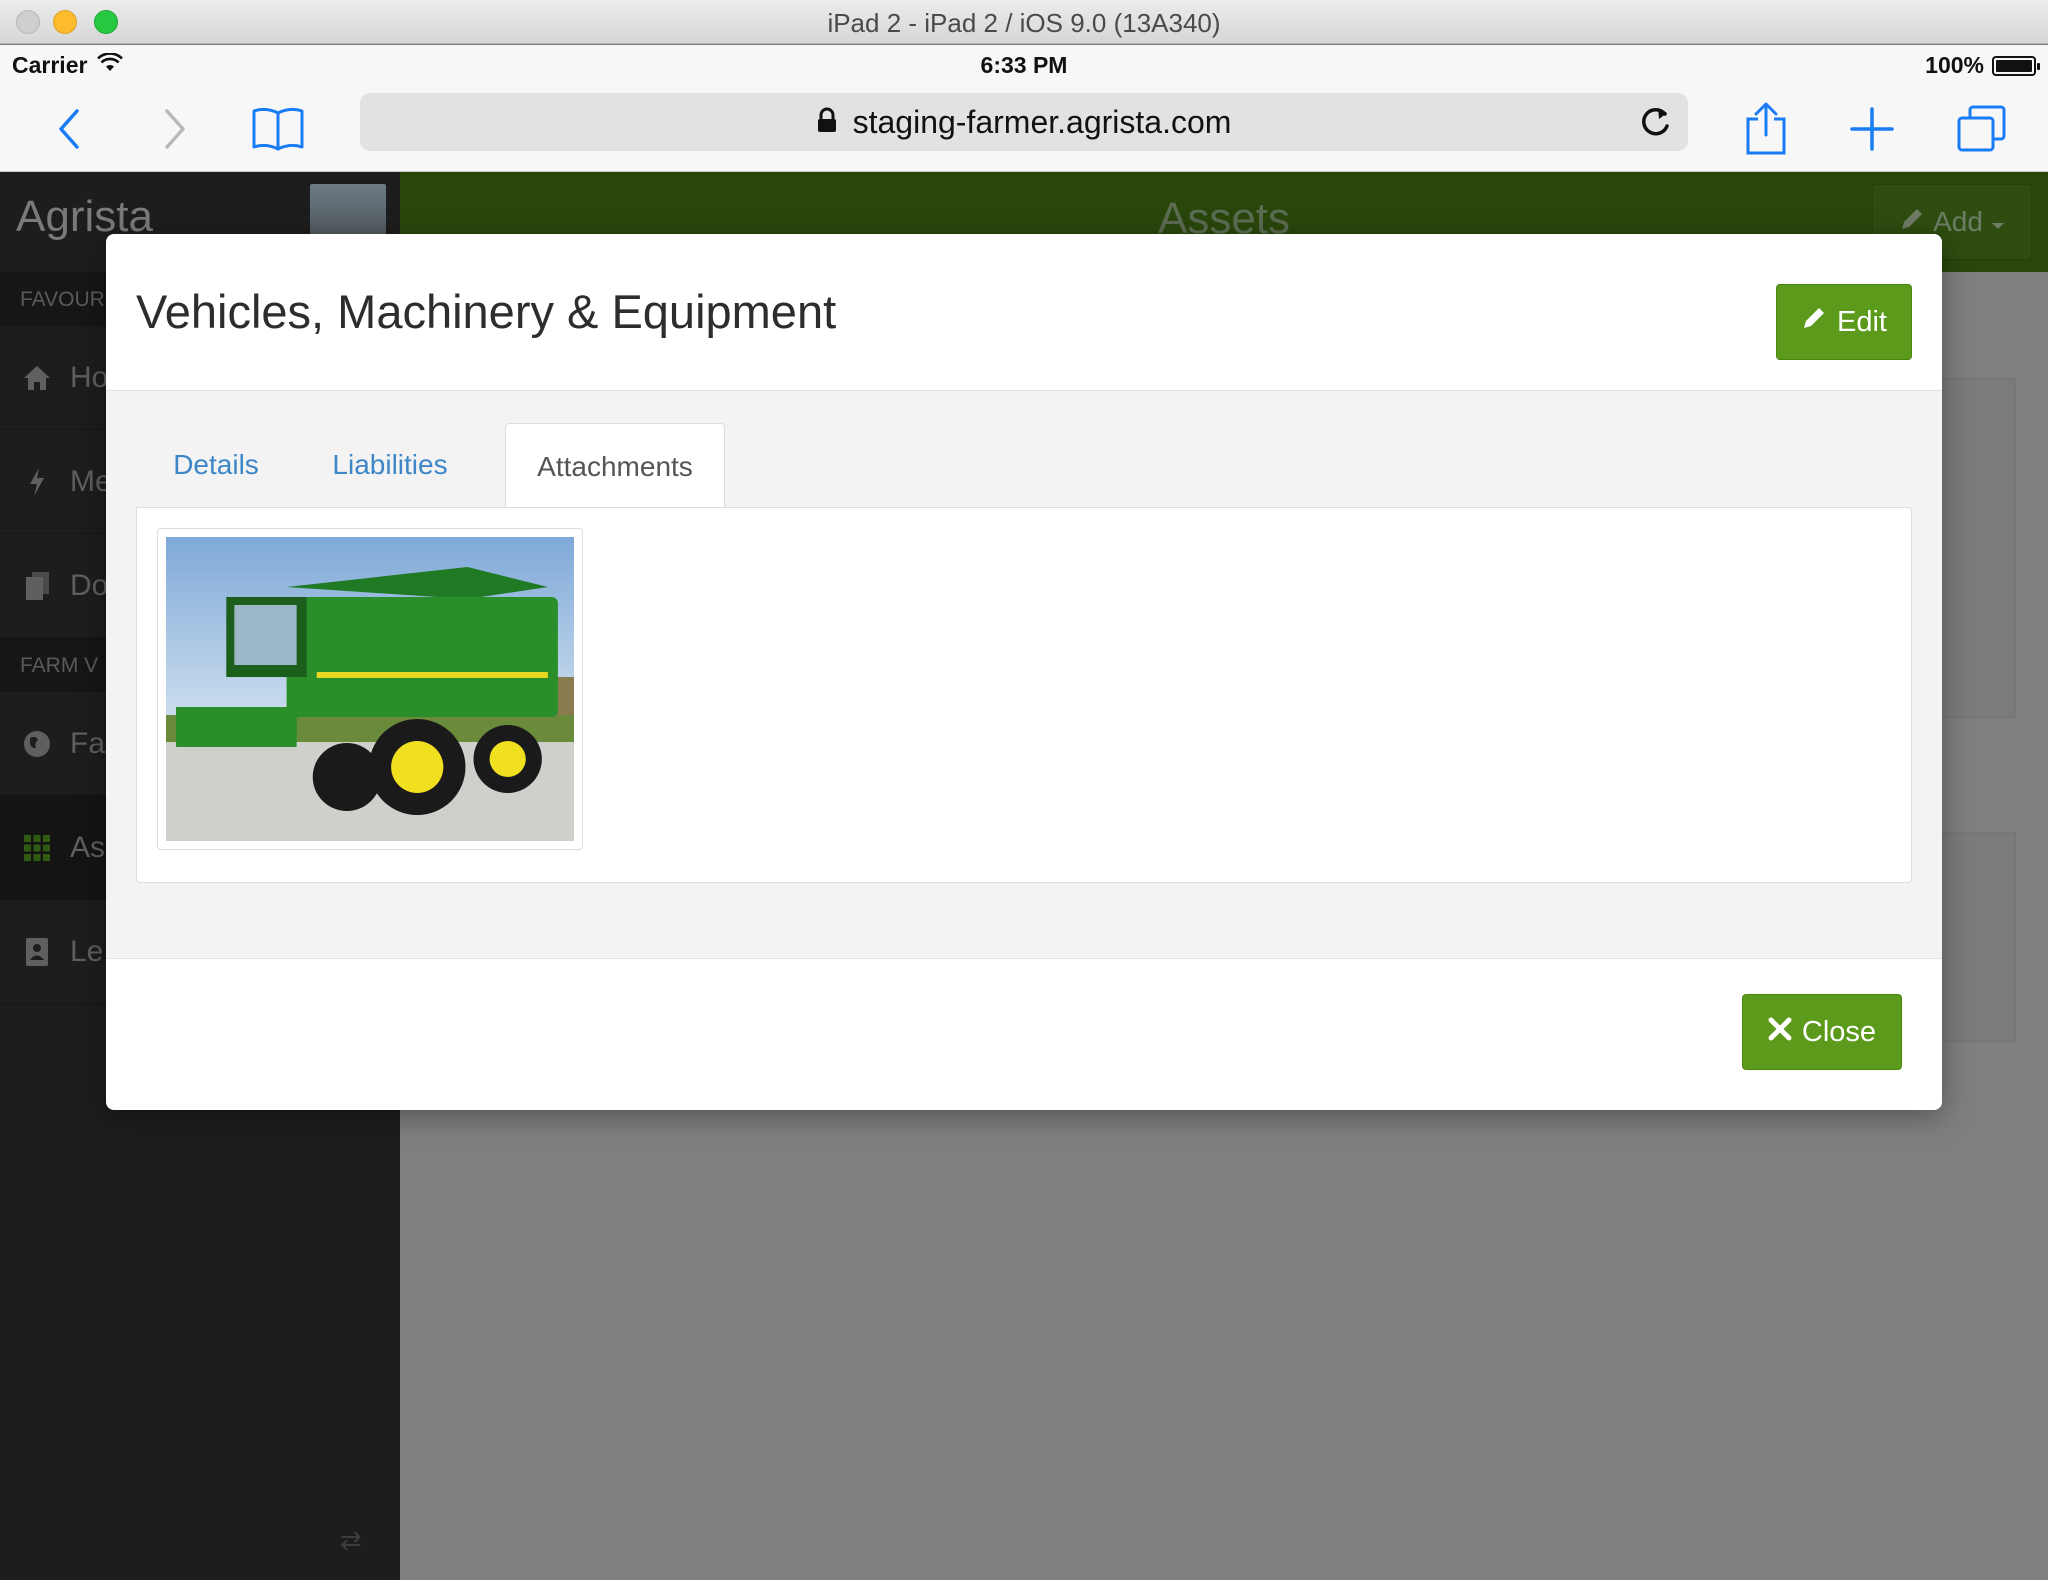 This screenshot has width=2048, height=1580. What do you see at coordinates (88, 847) in the screenshot?
I see `sidebar-item-label: As` at bounding box center [88, 847].